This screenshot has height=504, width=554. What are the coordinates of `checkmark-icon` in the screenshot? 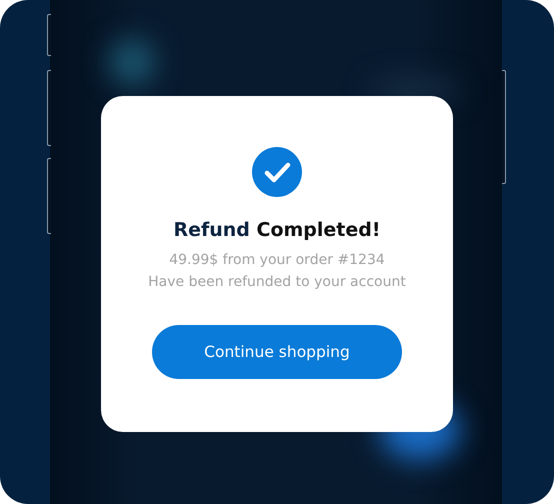 It's located at (277, 172).